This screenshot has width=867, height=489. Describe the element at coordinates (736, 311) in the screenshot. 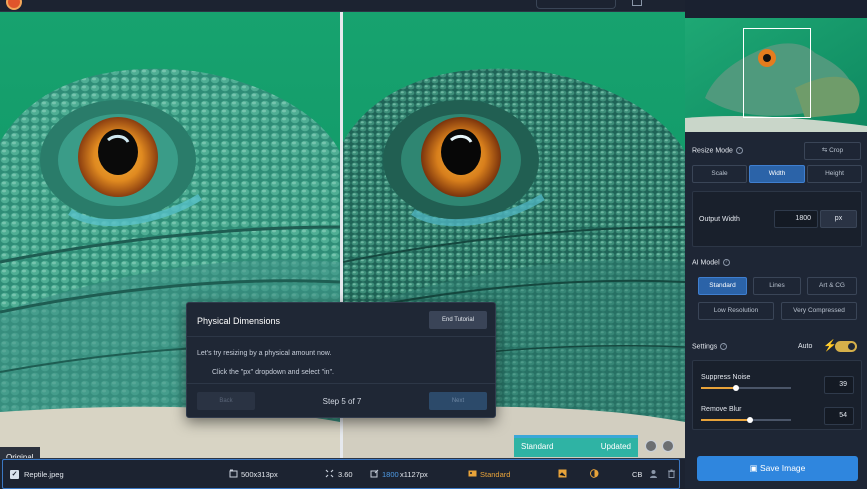

I see `model-low-resolution-button: Low Resolution` at that location.